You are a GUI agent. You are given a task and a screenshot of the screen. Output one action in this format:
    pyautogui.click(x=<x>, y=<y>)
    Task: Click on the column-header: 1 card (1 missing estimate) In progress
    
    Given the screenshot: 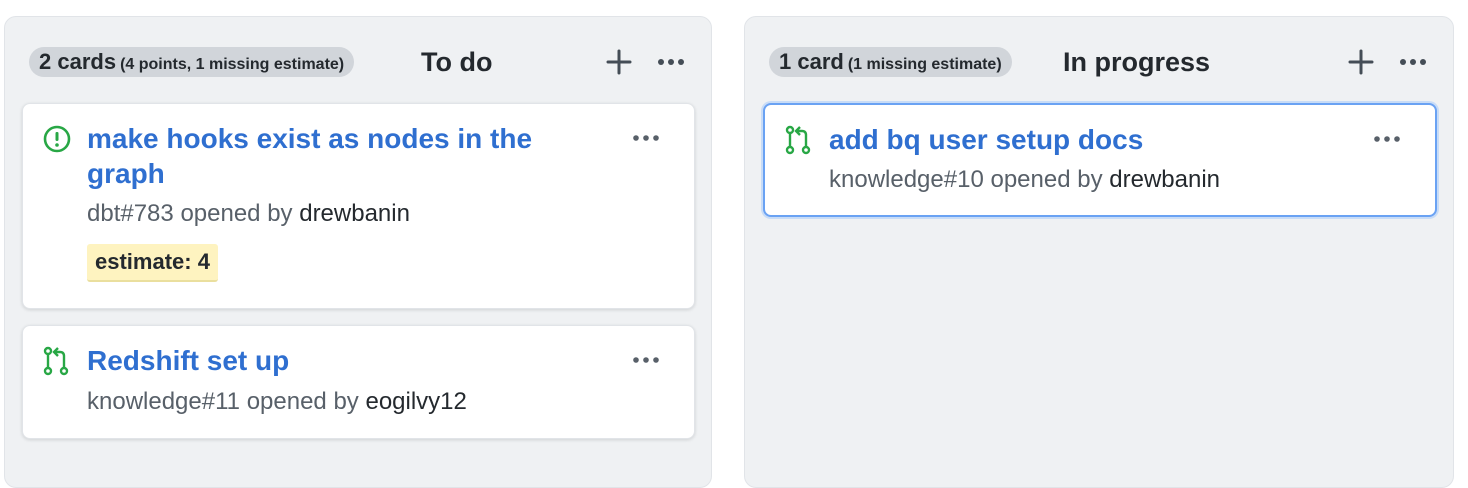 What is the action you would take?
    pyautogui.click(x=1099, y=62)
    